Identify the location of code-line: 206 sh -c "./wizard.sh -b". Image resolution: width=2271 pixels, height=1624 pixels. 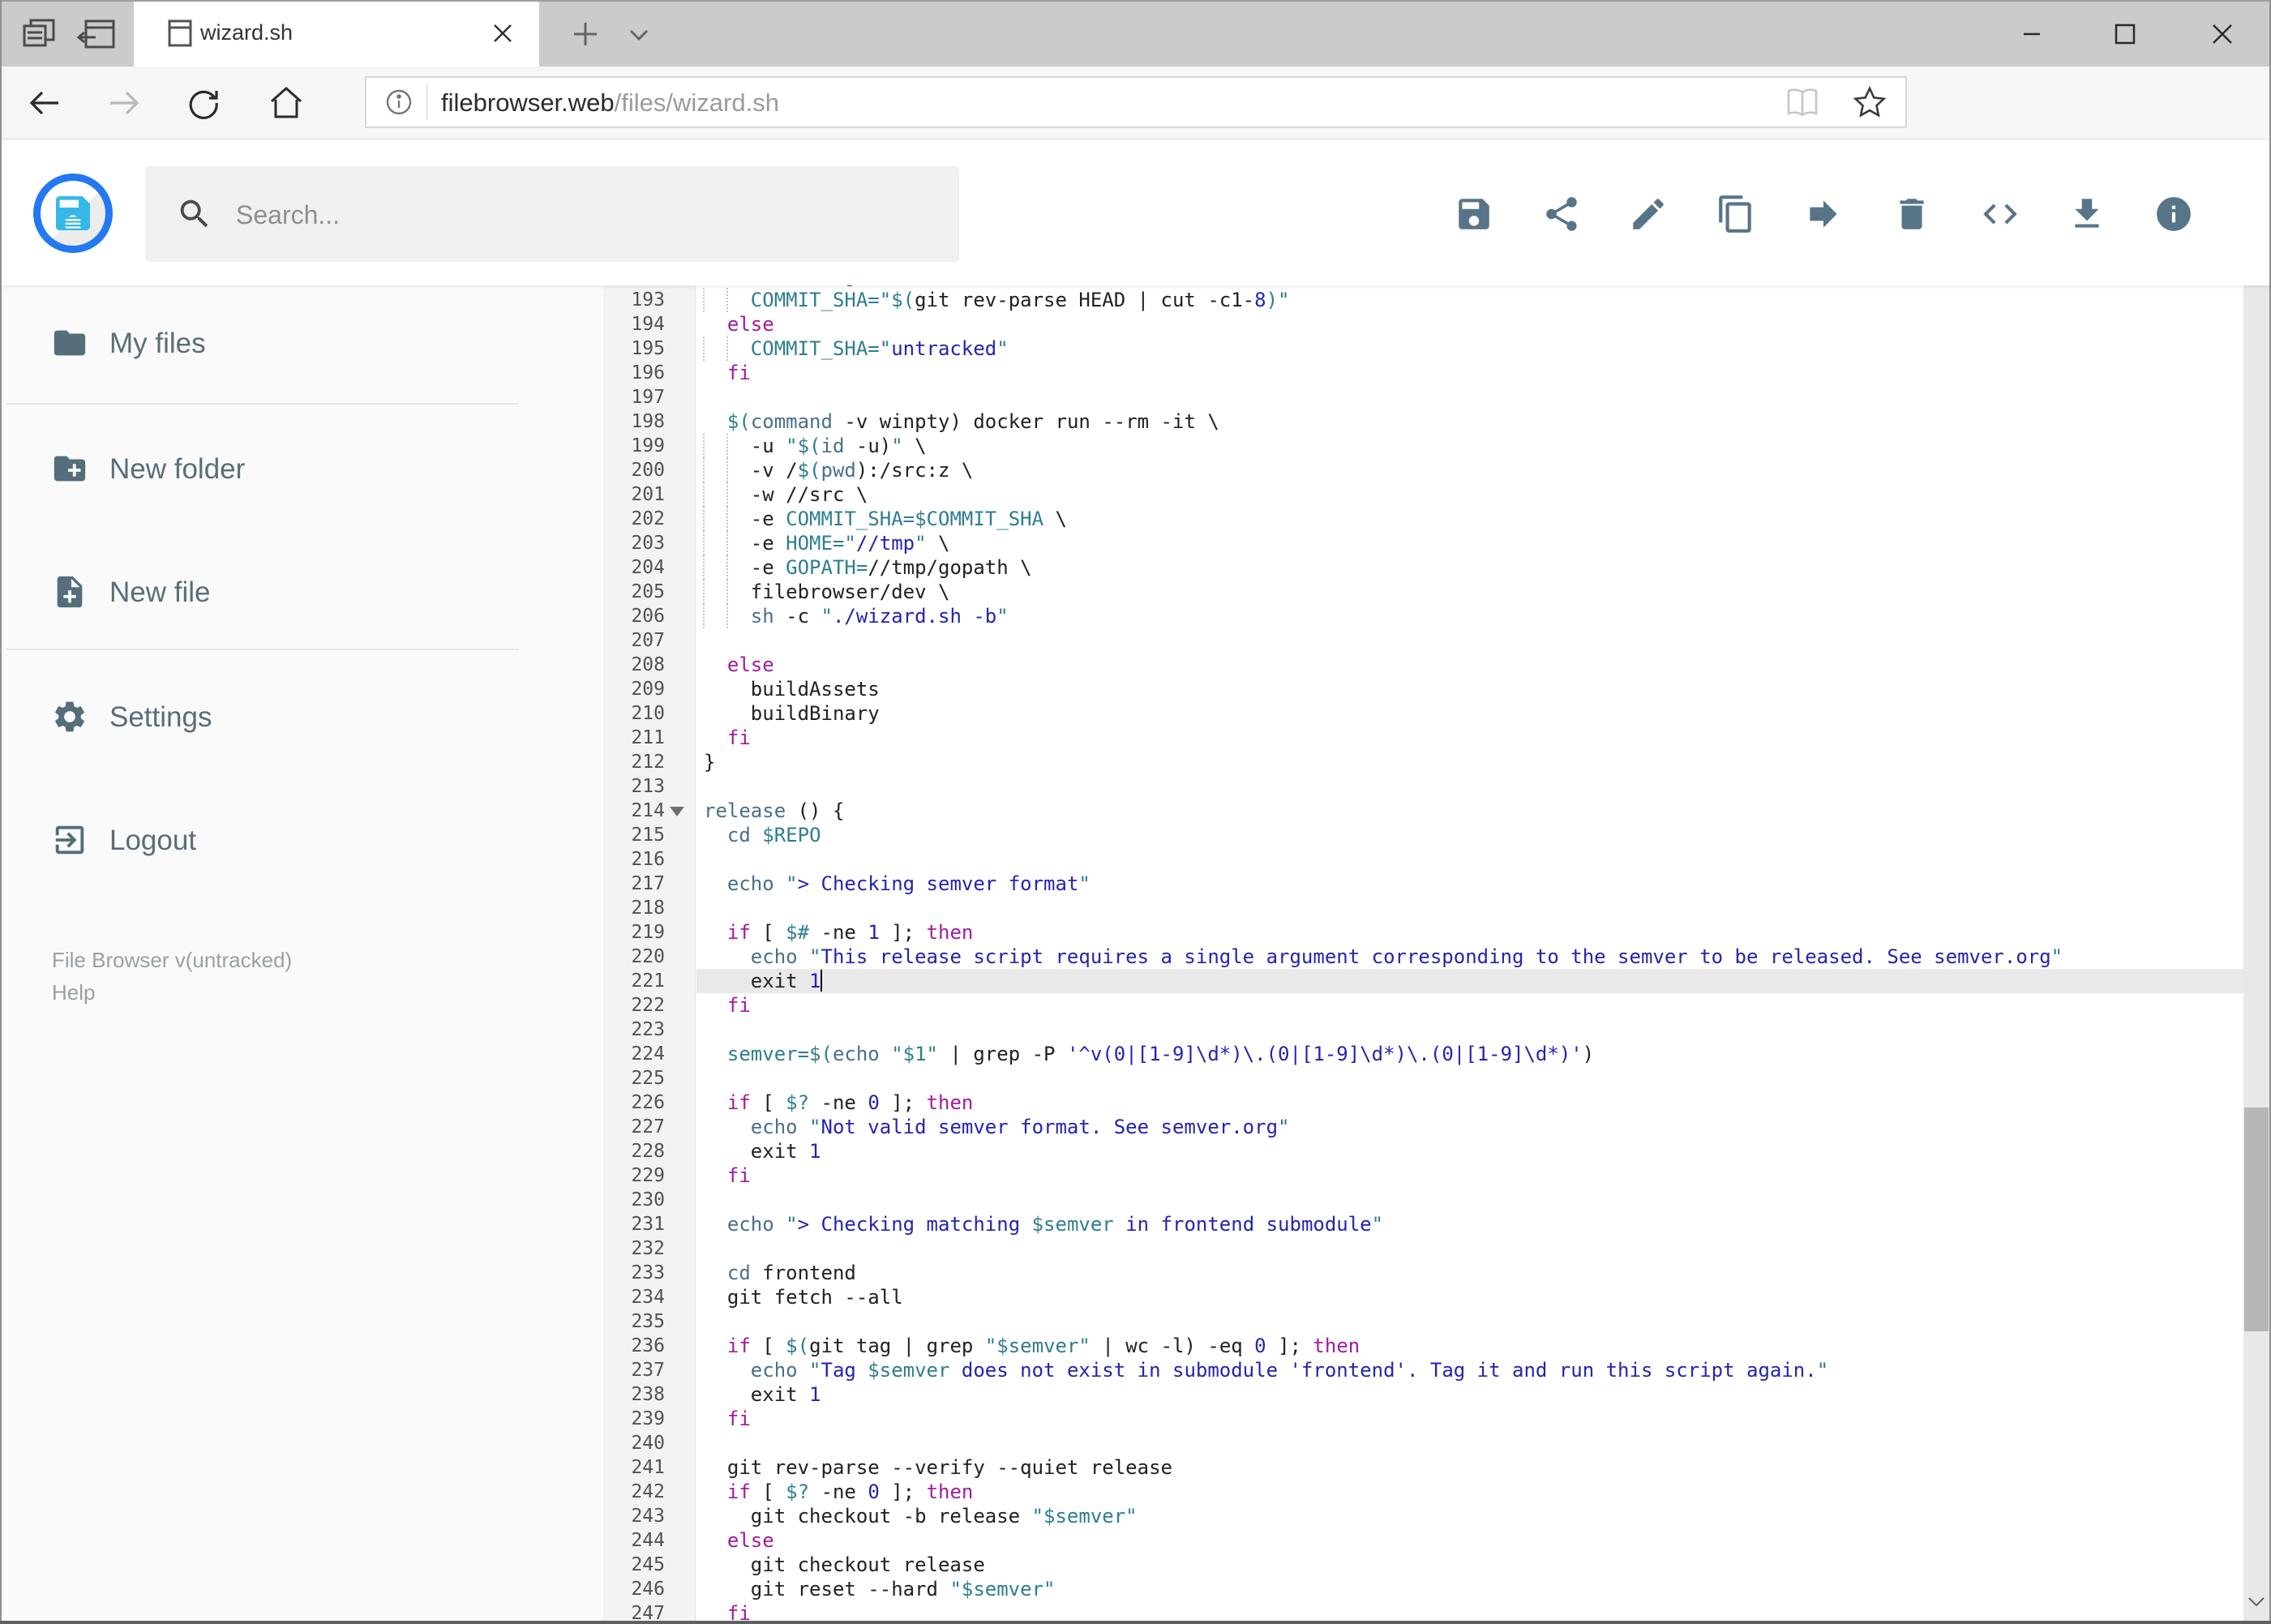
(1423, 616).